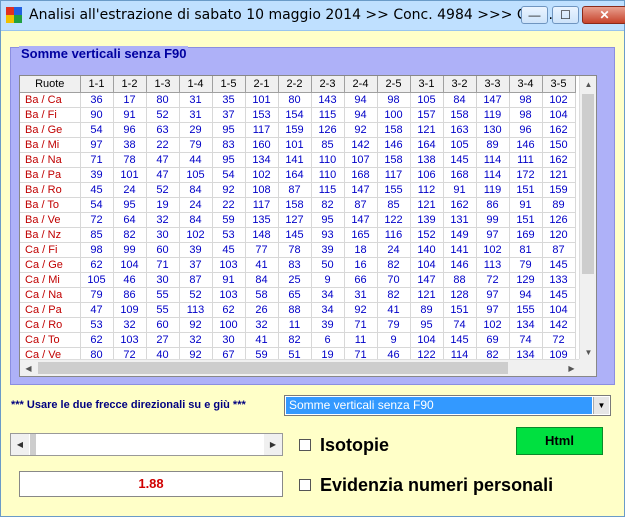 This screenshot has width=625, height=517. I want to click on grid-cell: 165, so click(361, 235).